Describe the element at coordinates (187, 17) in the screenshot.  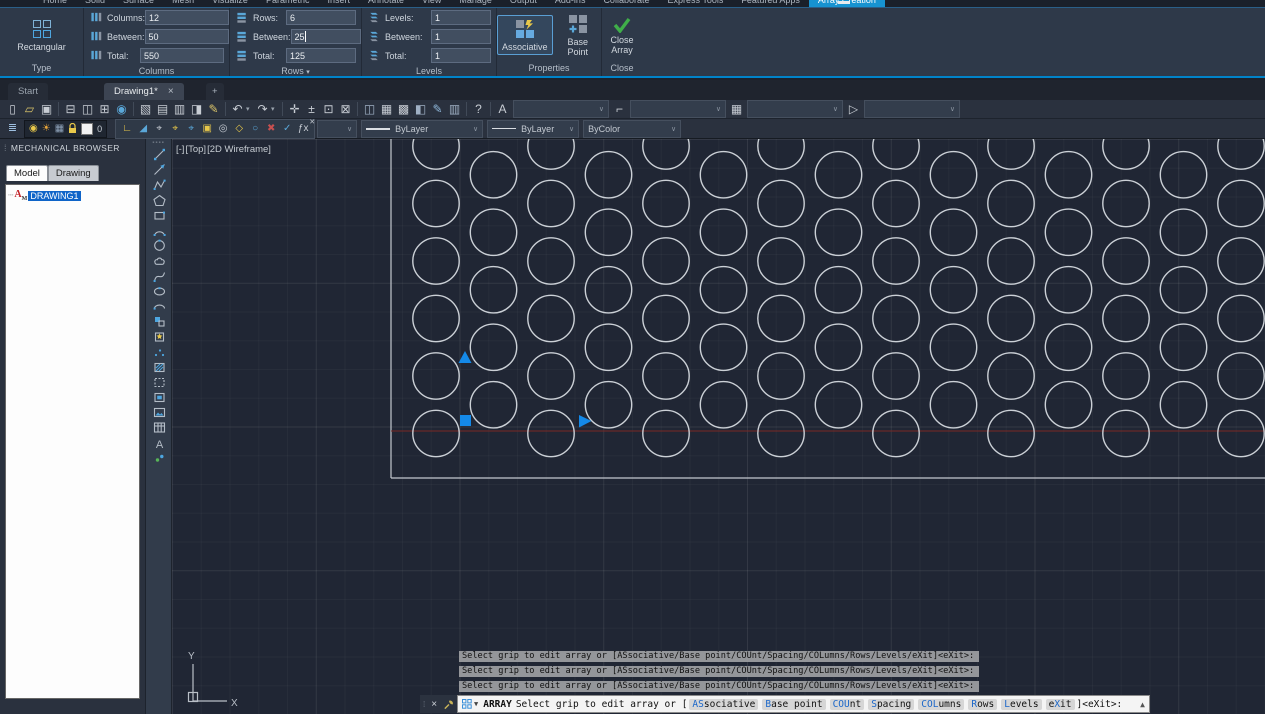
I see `columns-columns--input` at that location.